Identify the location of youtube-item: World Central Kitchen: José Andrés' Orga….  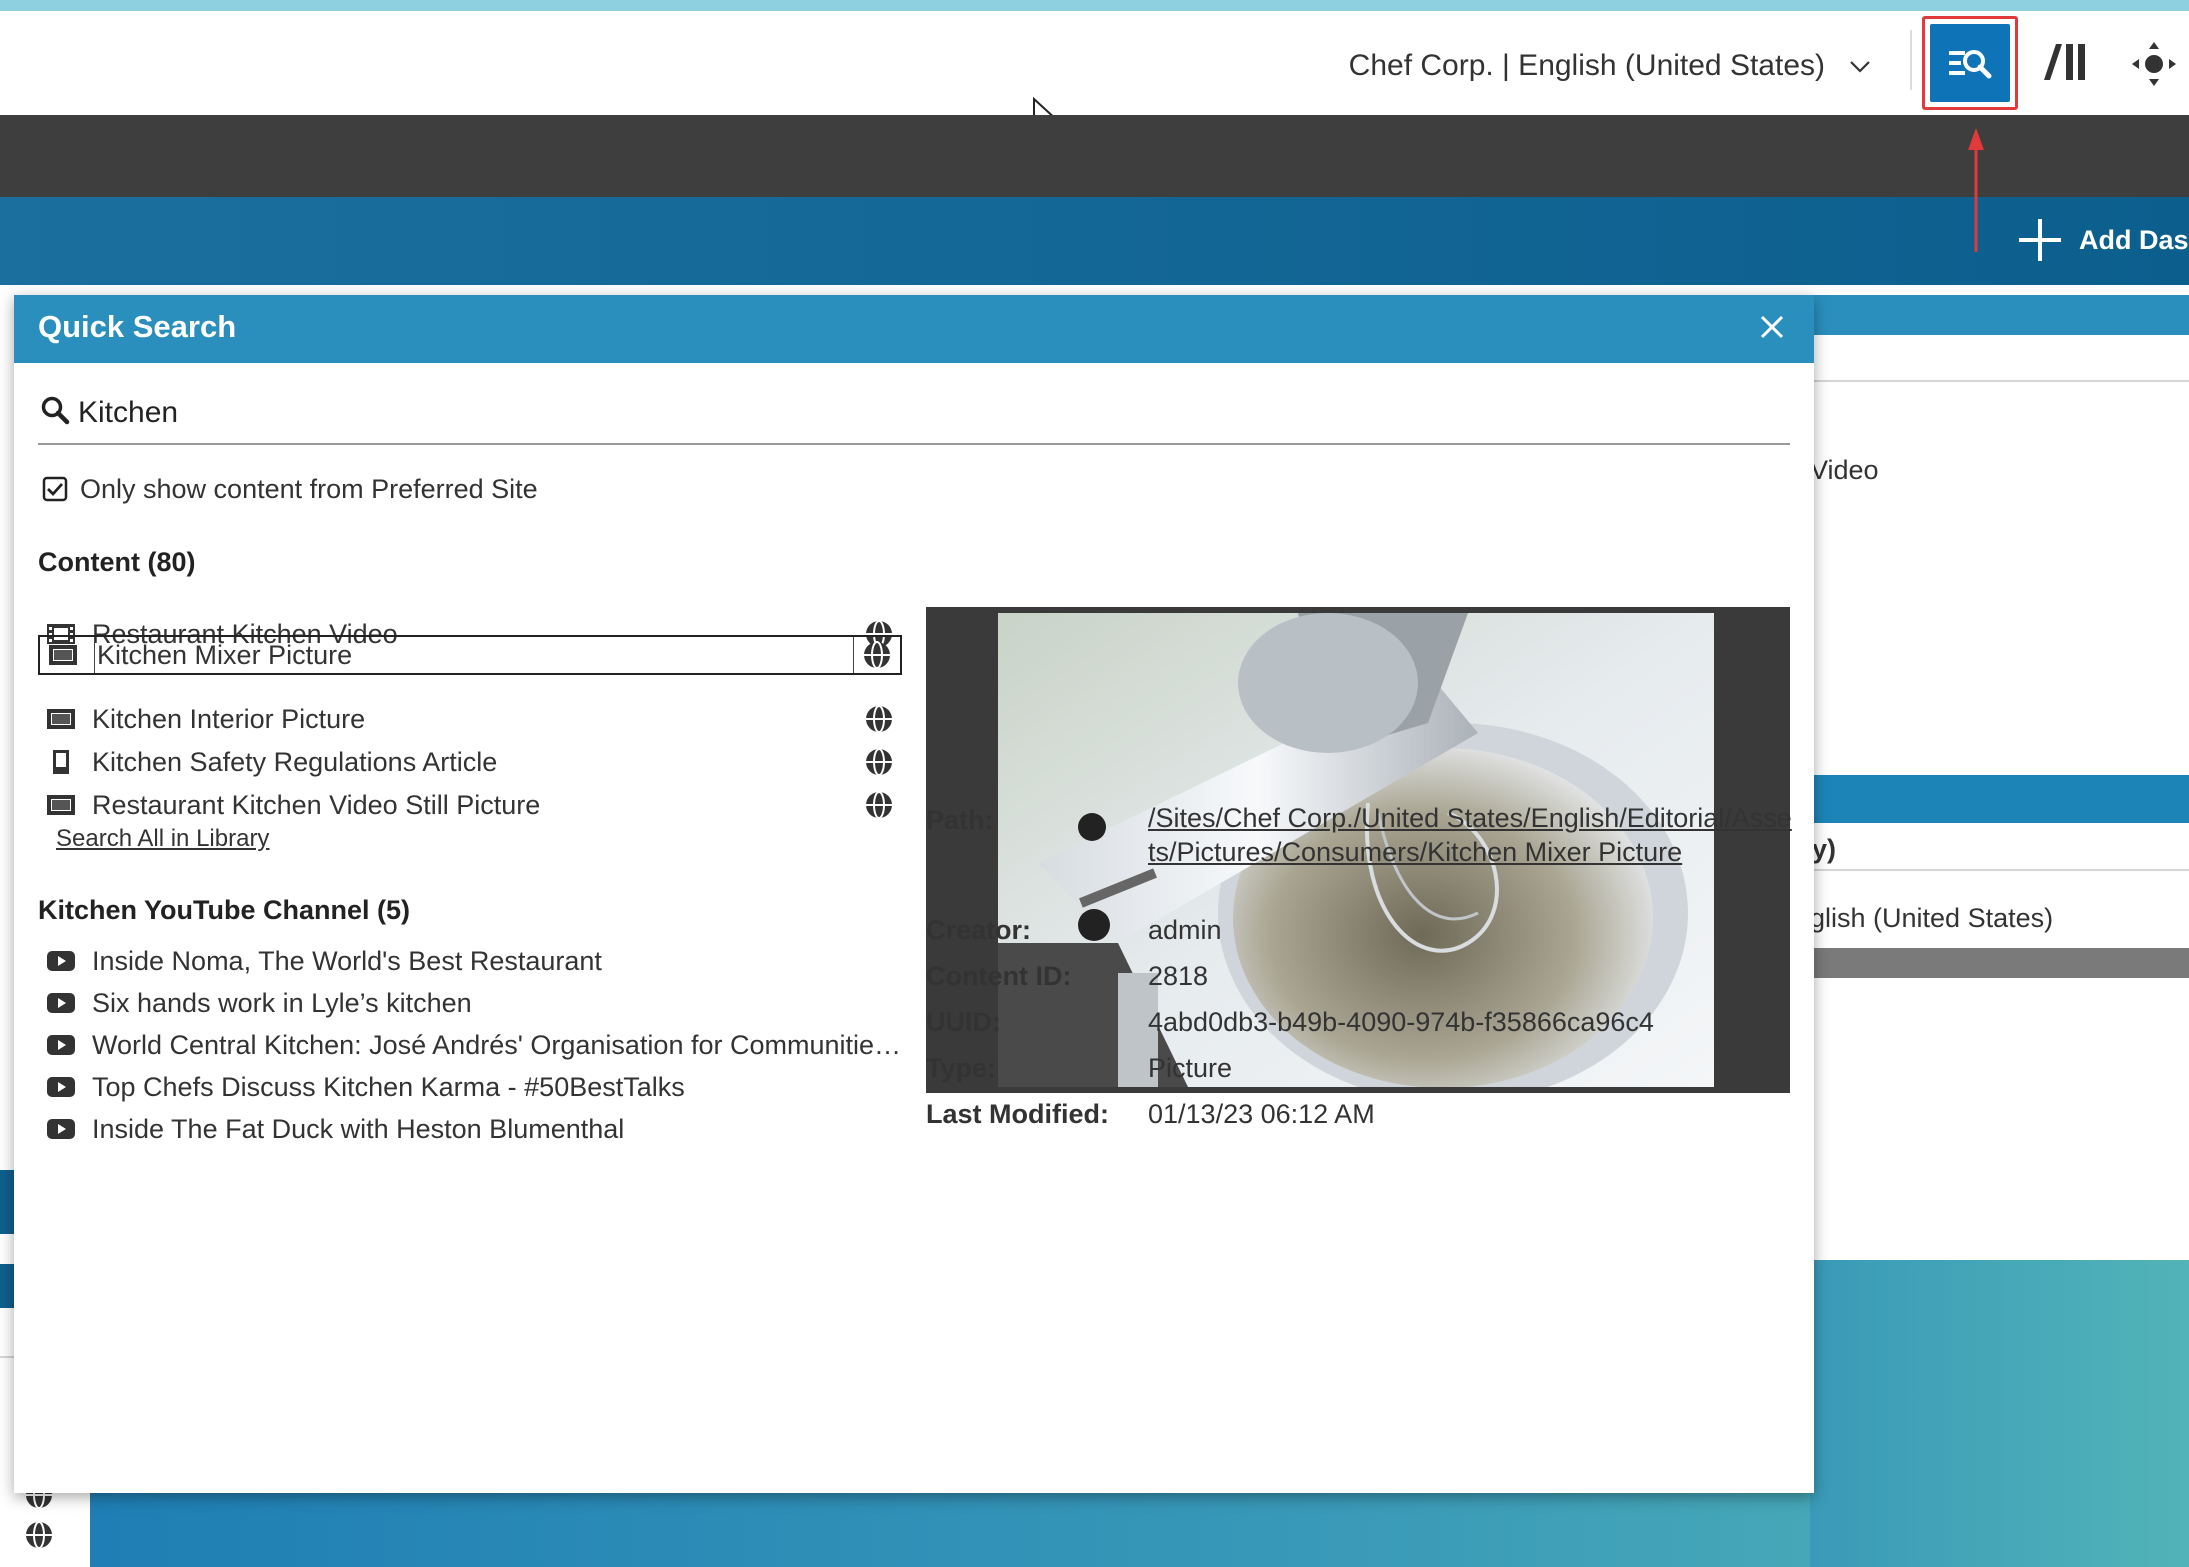
(473, 1045).